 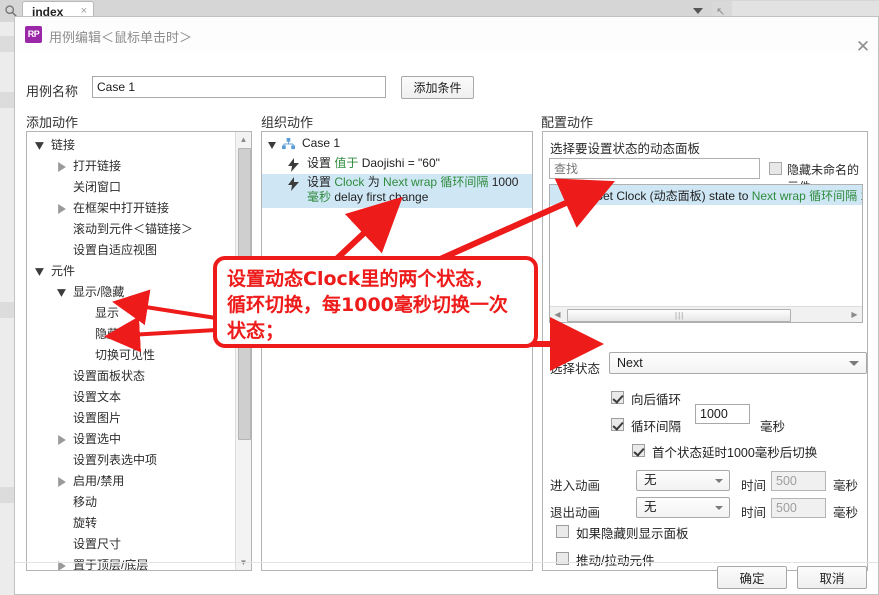 What do you see at coordinates (446, 562) in the screenshot?
I see `footer-divider` at bounding box center [446, 562].